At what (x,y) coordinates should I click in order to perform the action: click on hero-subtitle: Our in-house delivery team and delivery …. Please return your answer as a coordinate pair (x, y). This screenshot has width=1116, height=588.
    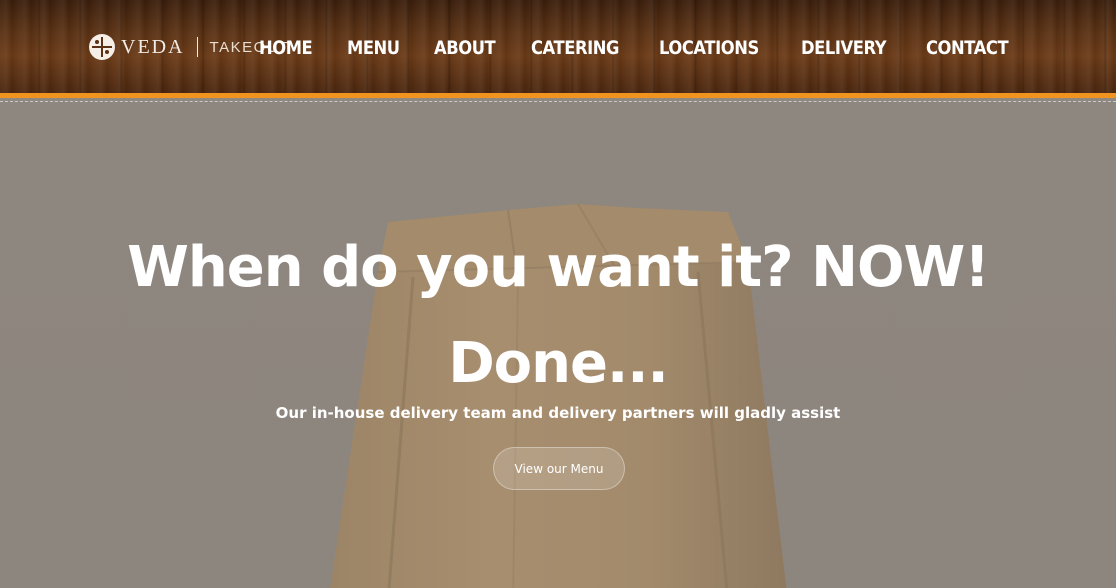
    Looking at the image, I should click on (558, 413).